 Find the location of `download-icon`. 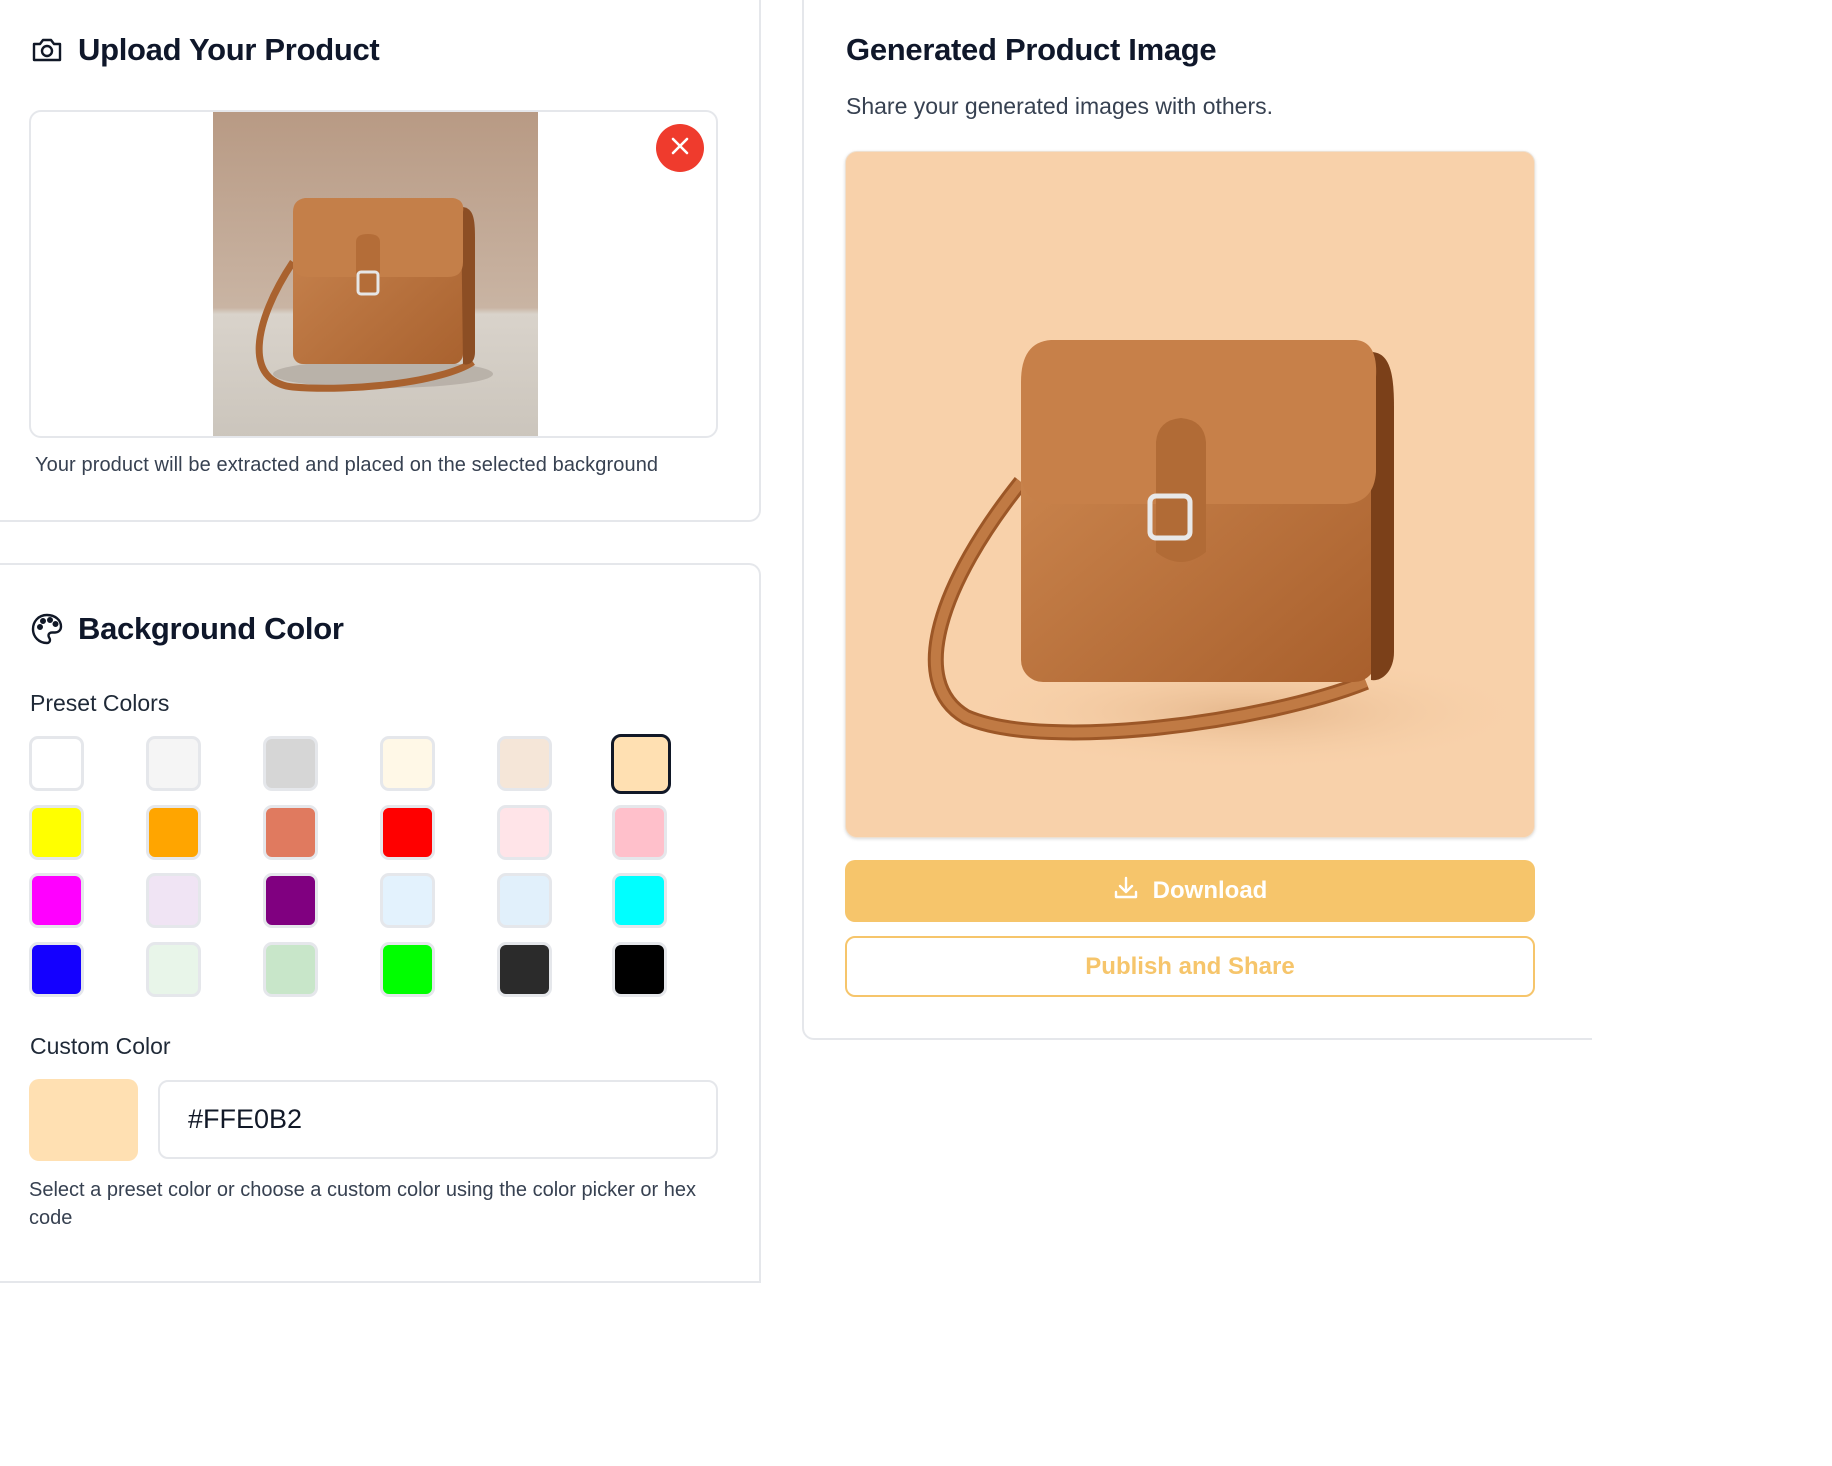

download-icon is located at coordinates (1126, 891).